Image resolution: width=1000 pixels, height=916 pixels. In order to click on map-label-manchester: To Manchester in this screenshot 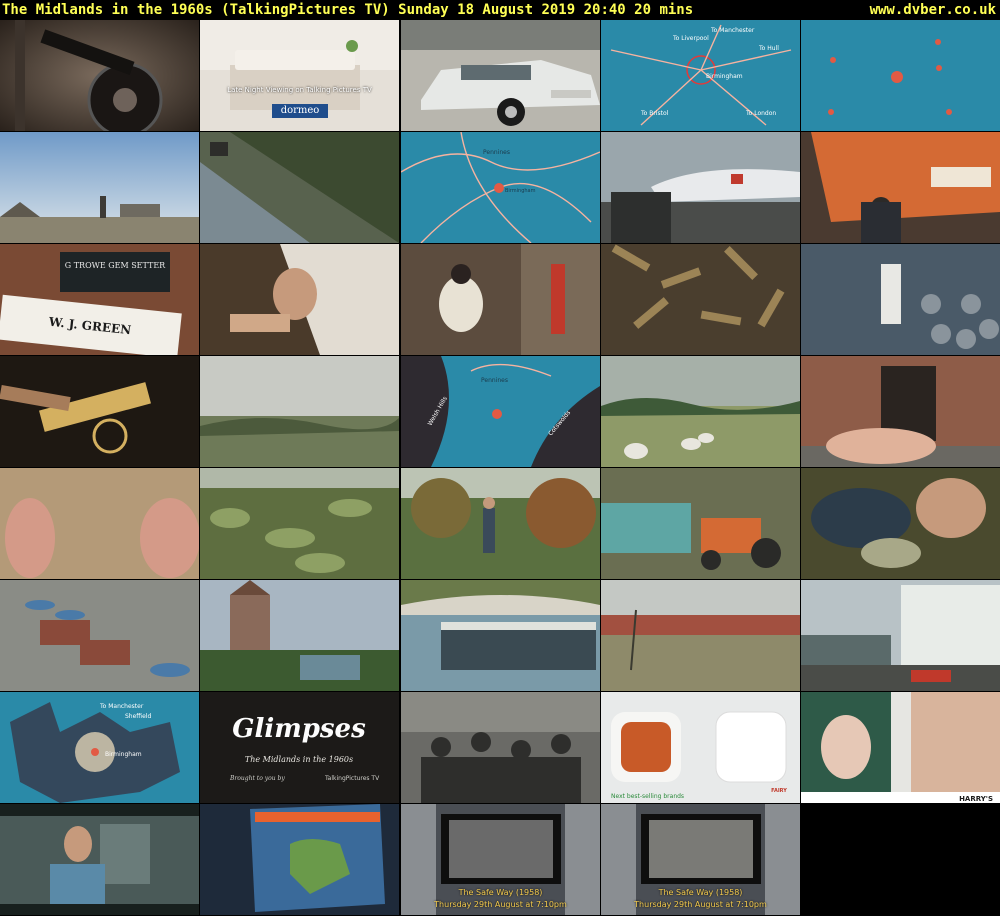, I will do `click(732, 30)`.